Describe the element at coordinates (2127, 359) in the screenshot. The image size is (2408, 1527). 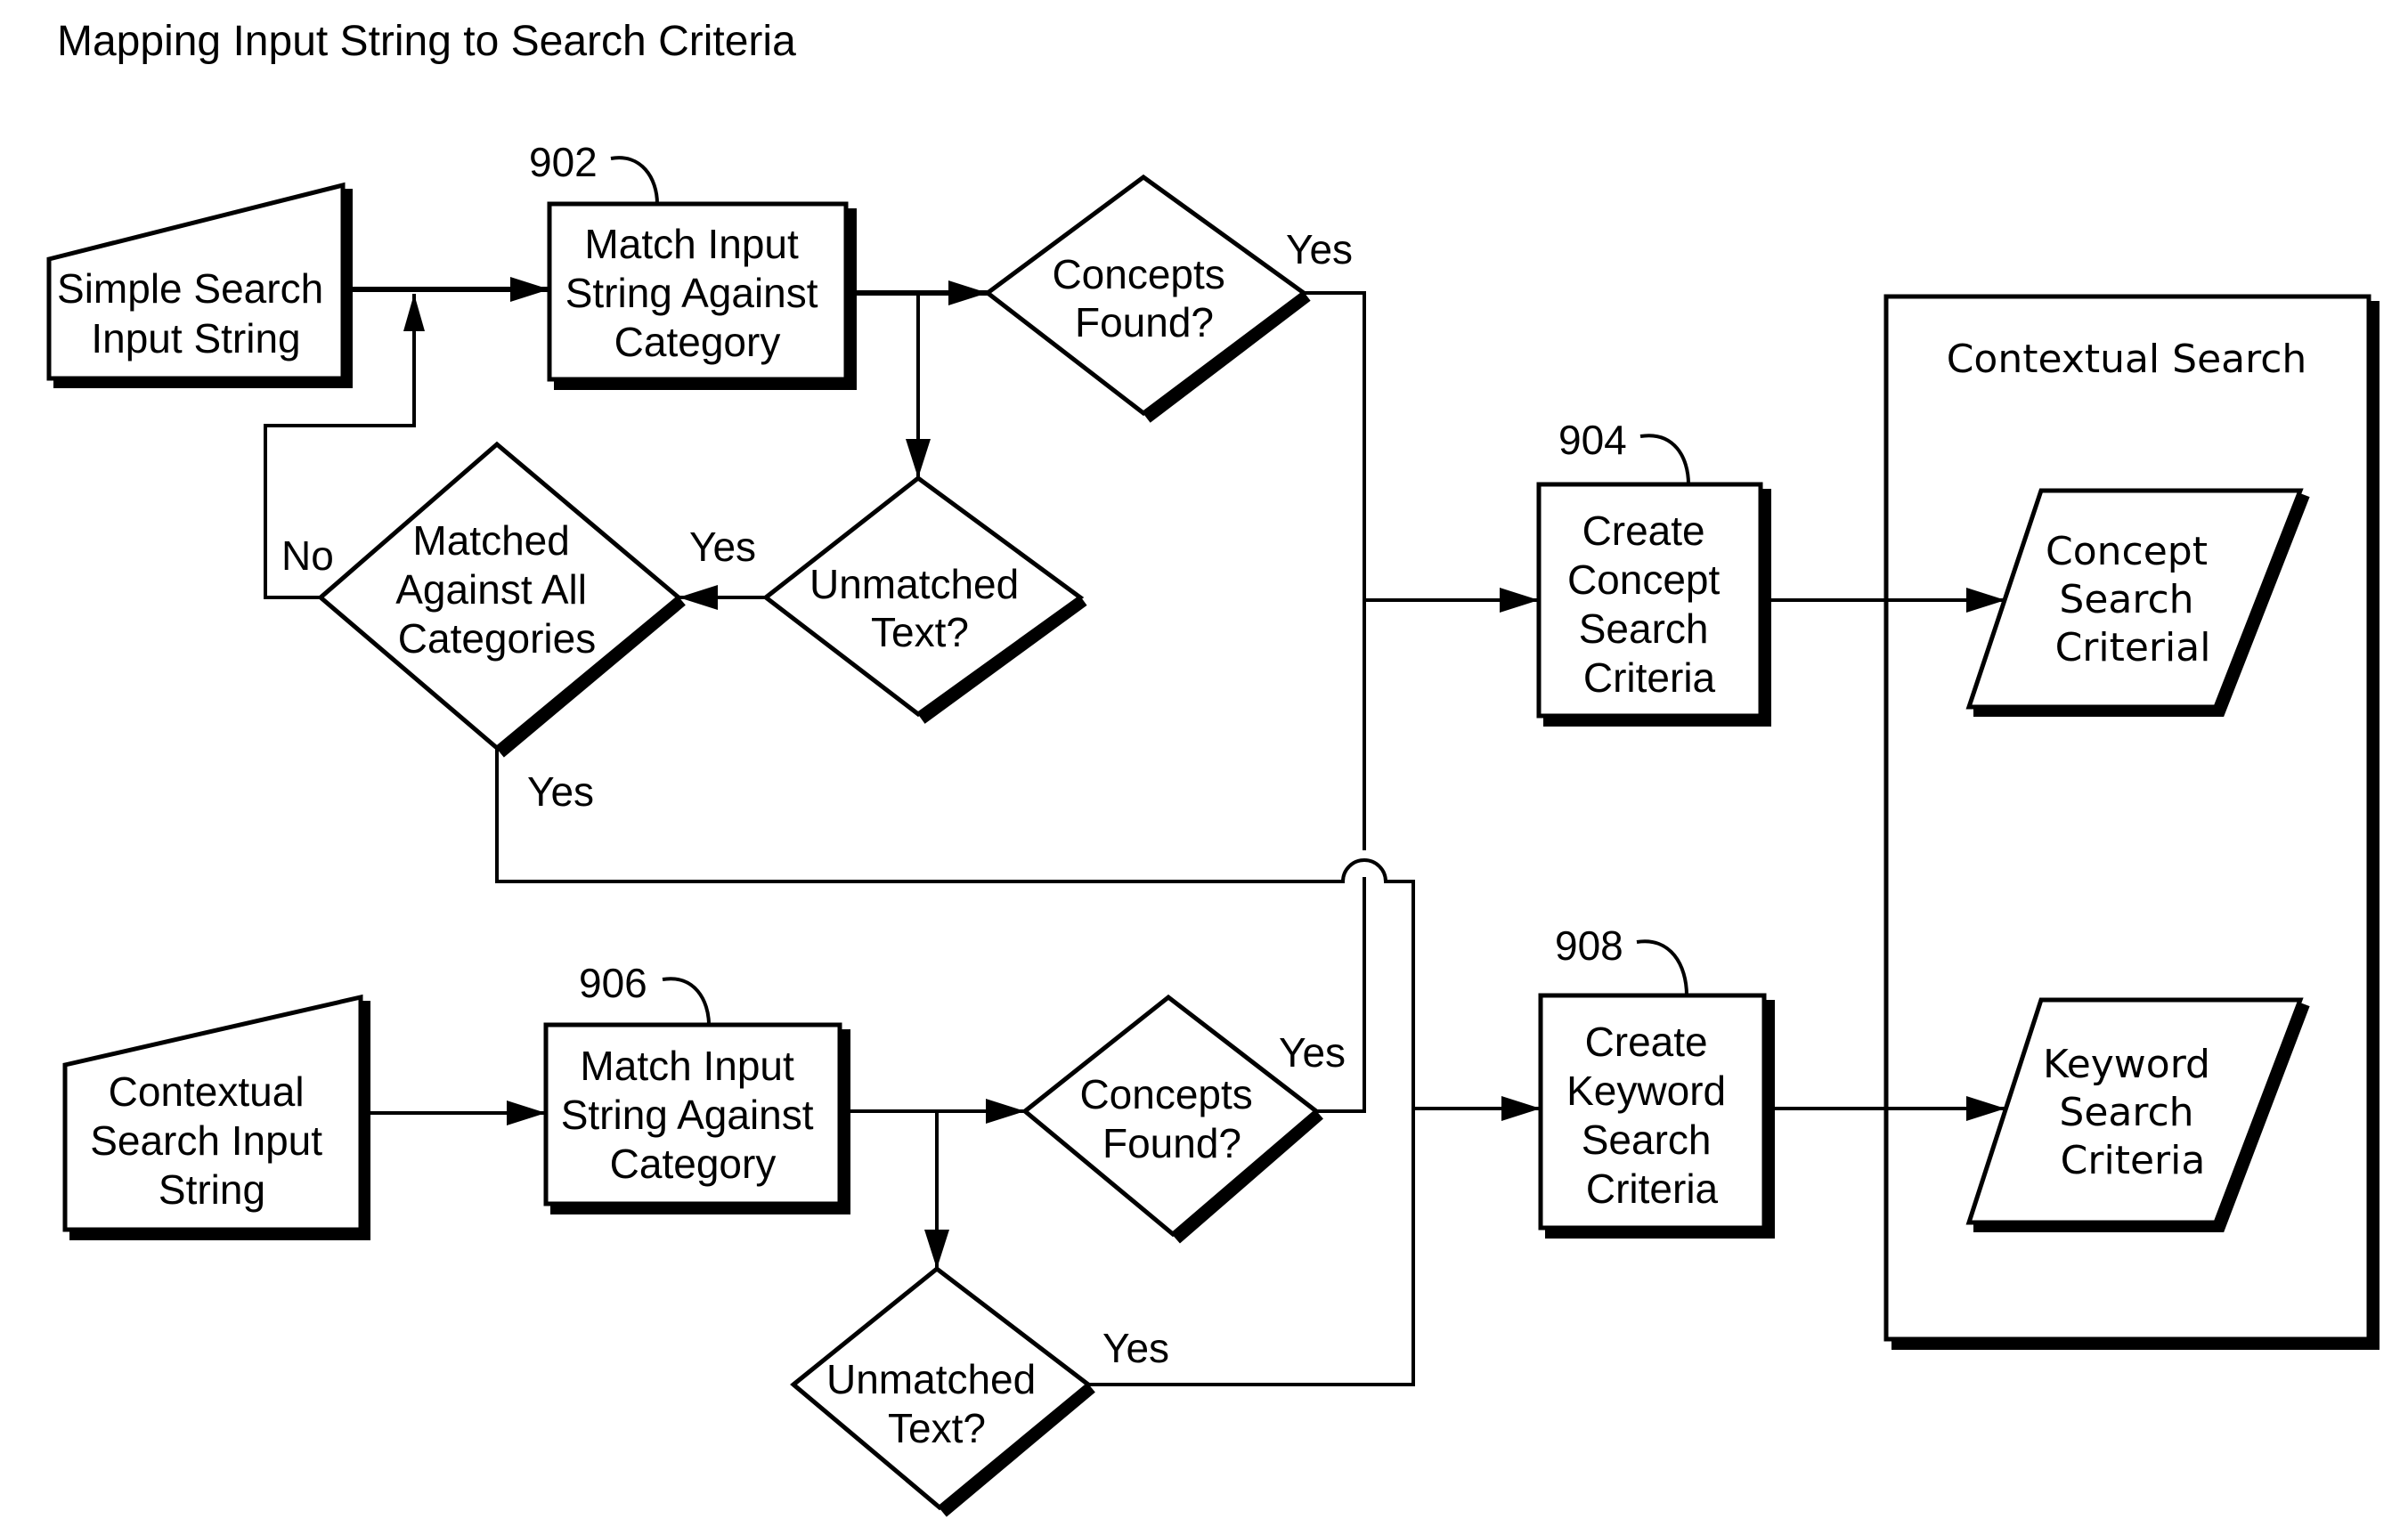
I see `contextual-search-title: Contextual Search` at that location.